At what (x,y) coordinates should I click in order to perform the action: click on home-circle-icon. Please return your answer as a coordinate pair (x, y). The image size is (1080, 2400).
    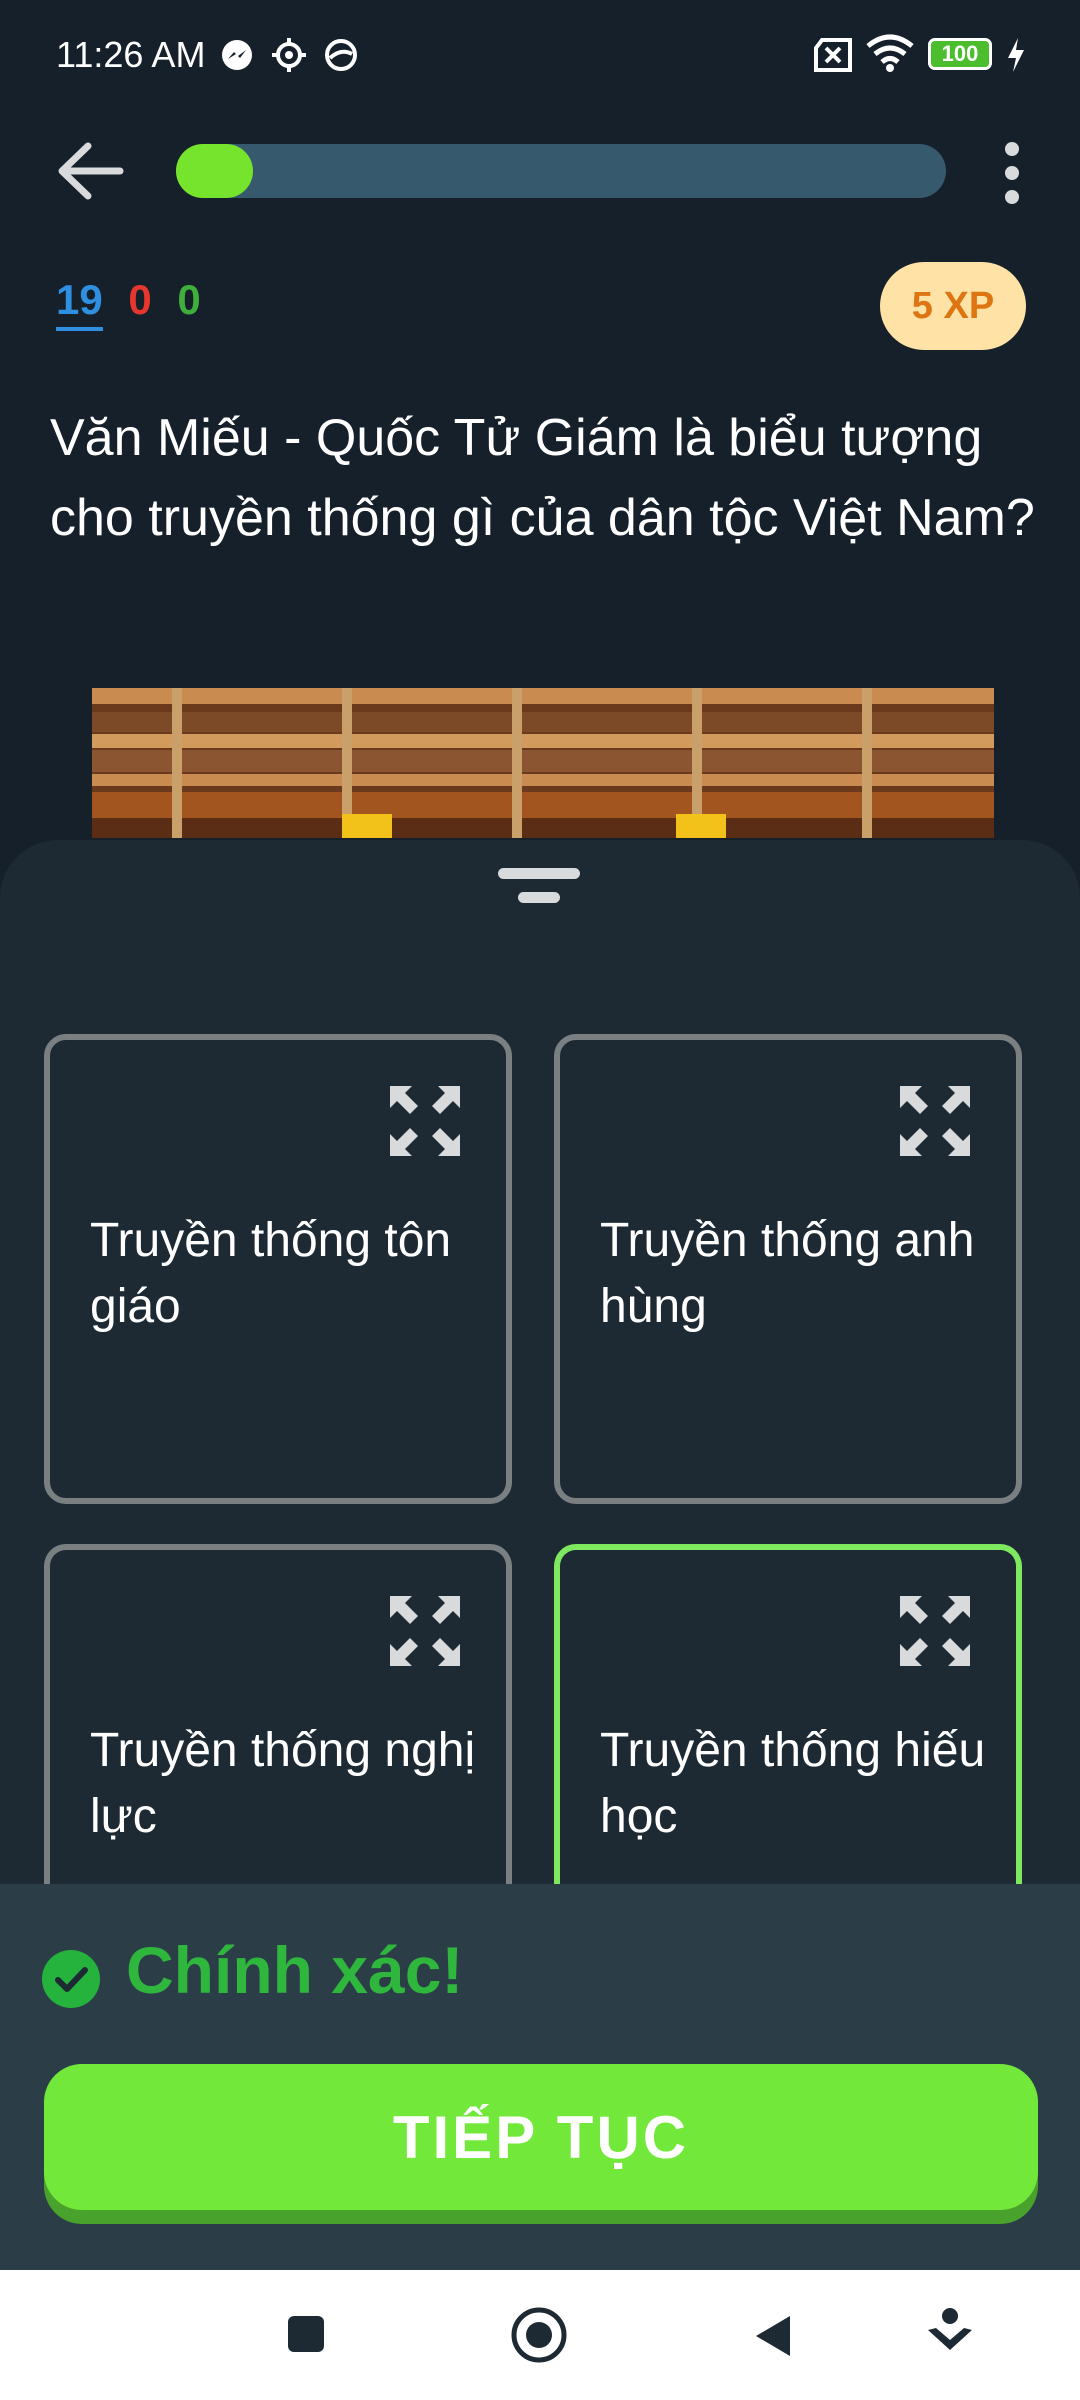
    Looking at the image, I should click on (539, 2335).